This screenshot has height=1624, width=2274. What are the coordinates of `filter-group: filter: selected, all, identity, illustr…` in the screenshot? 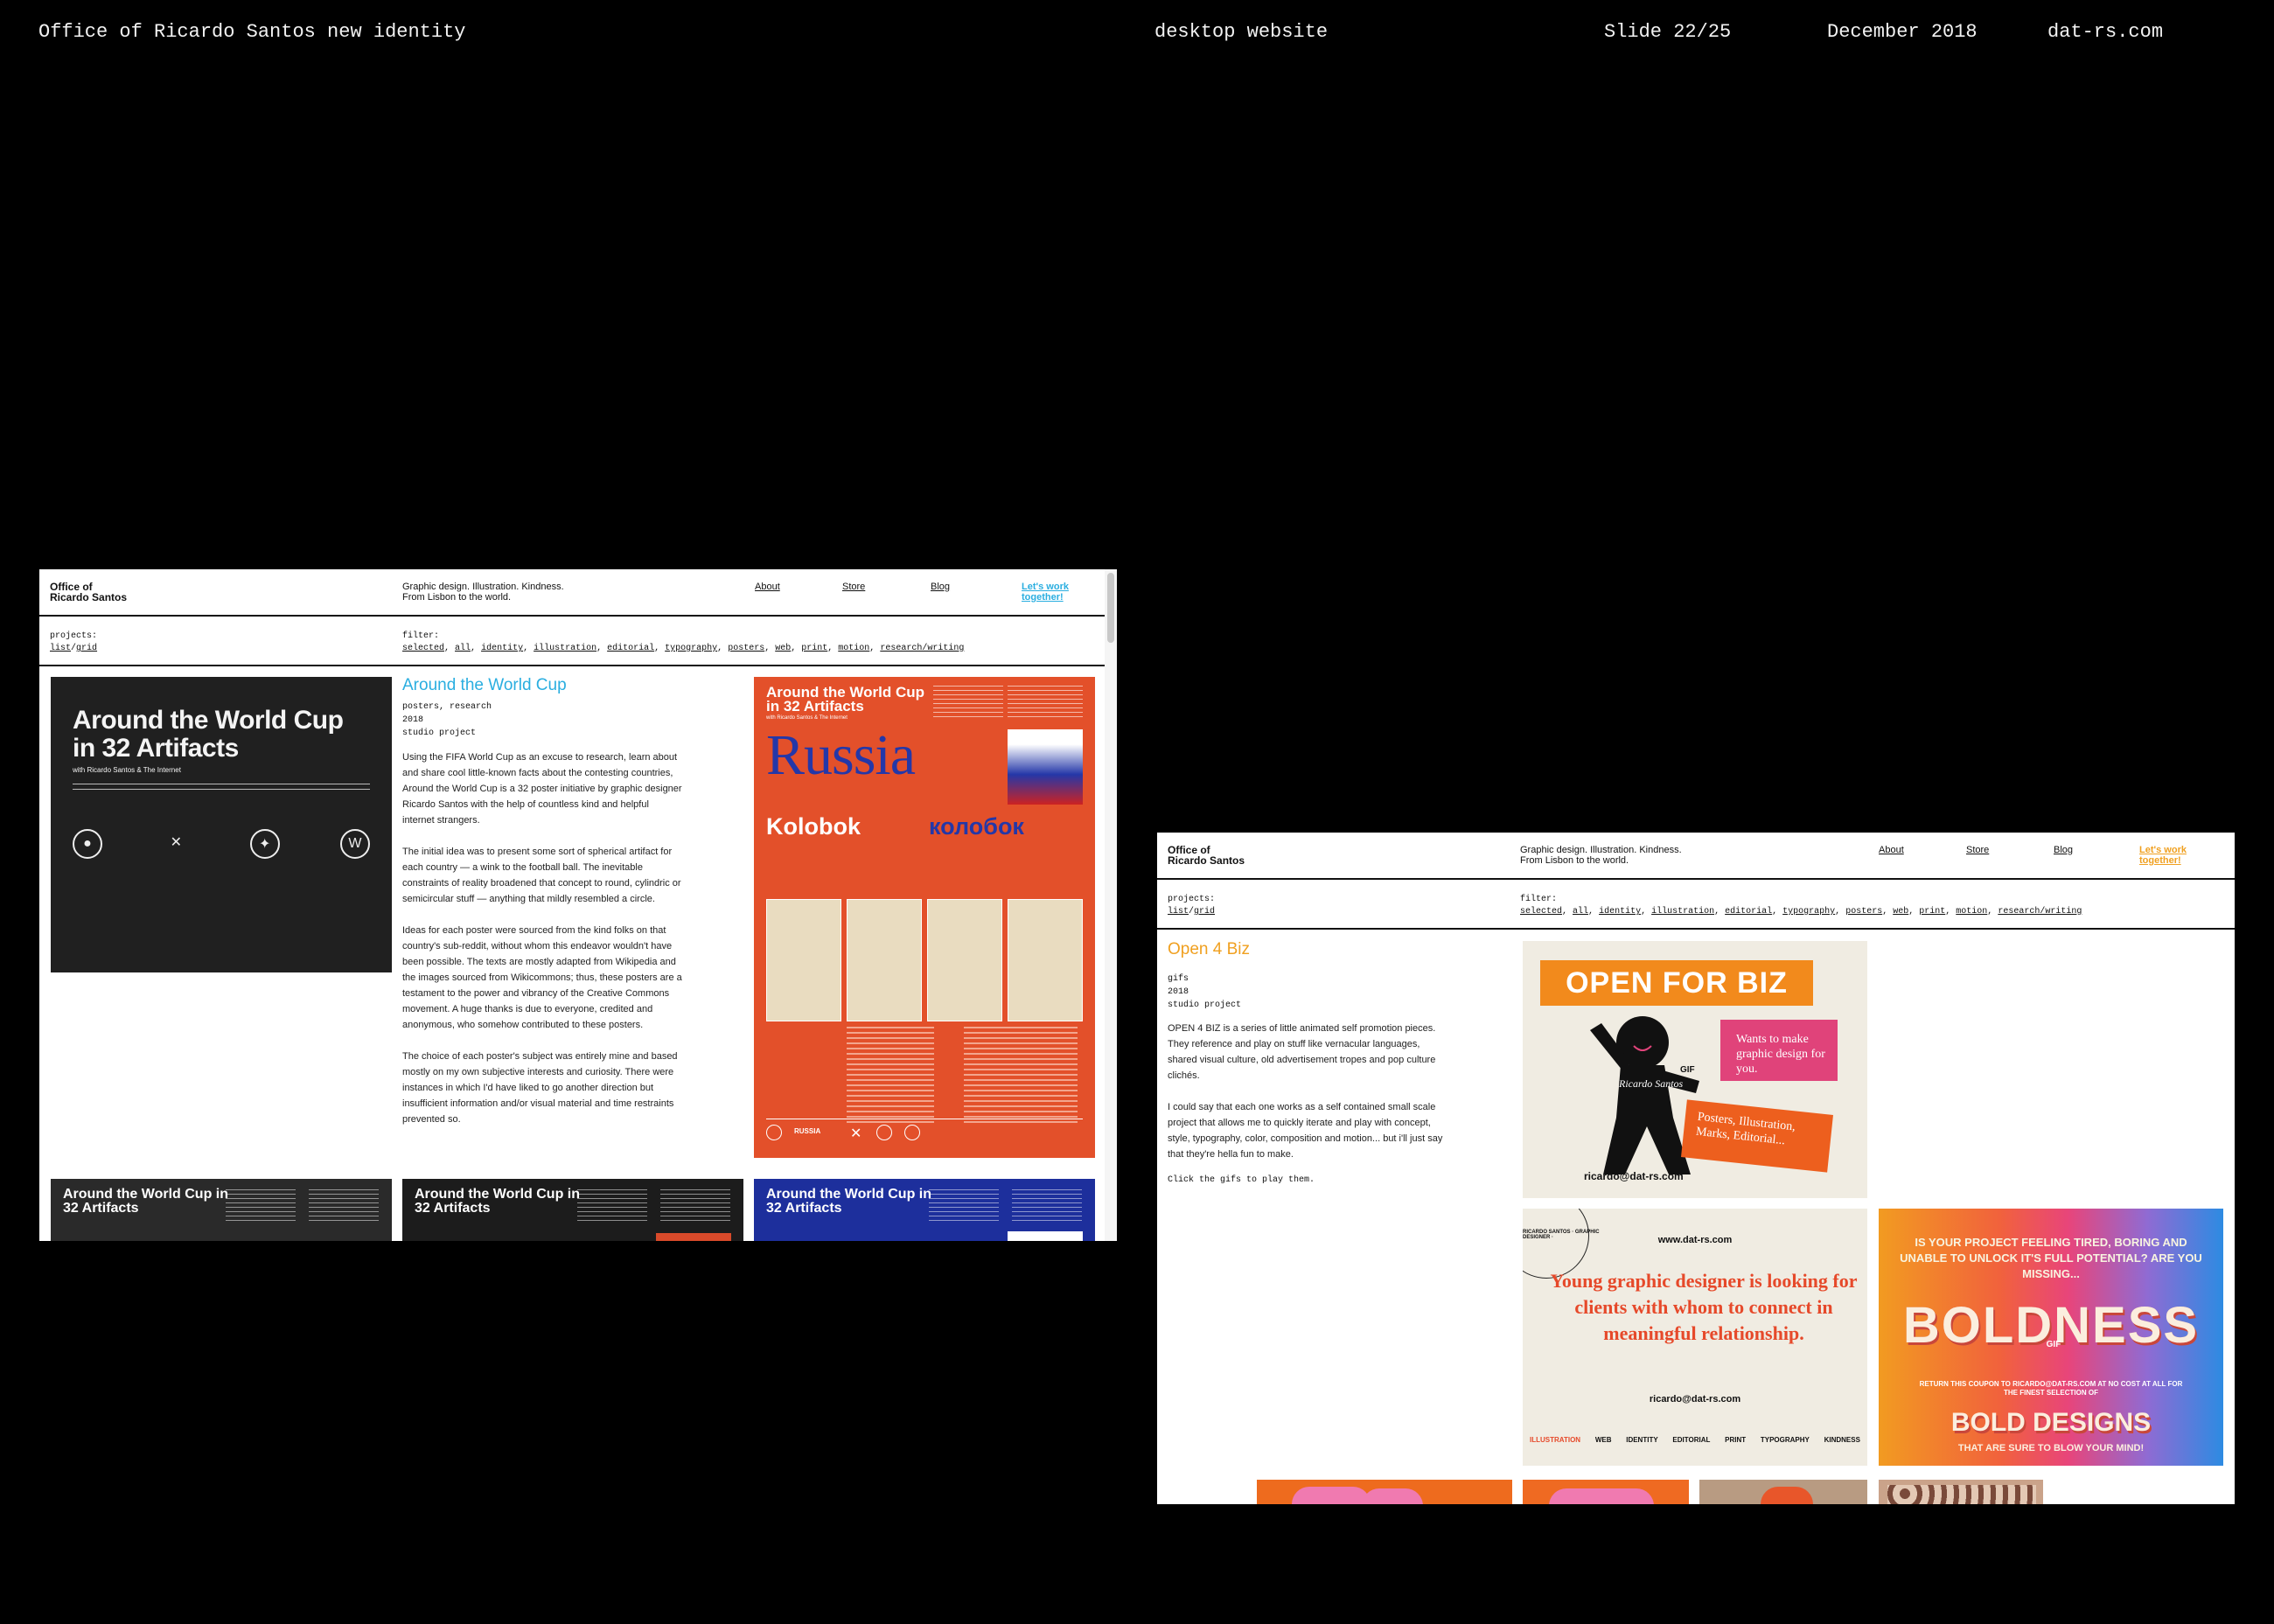 It's located at (683, 642).